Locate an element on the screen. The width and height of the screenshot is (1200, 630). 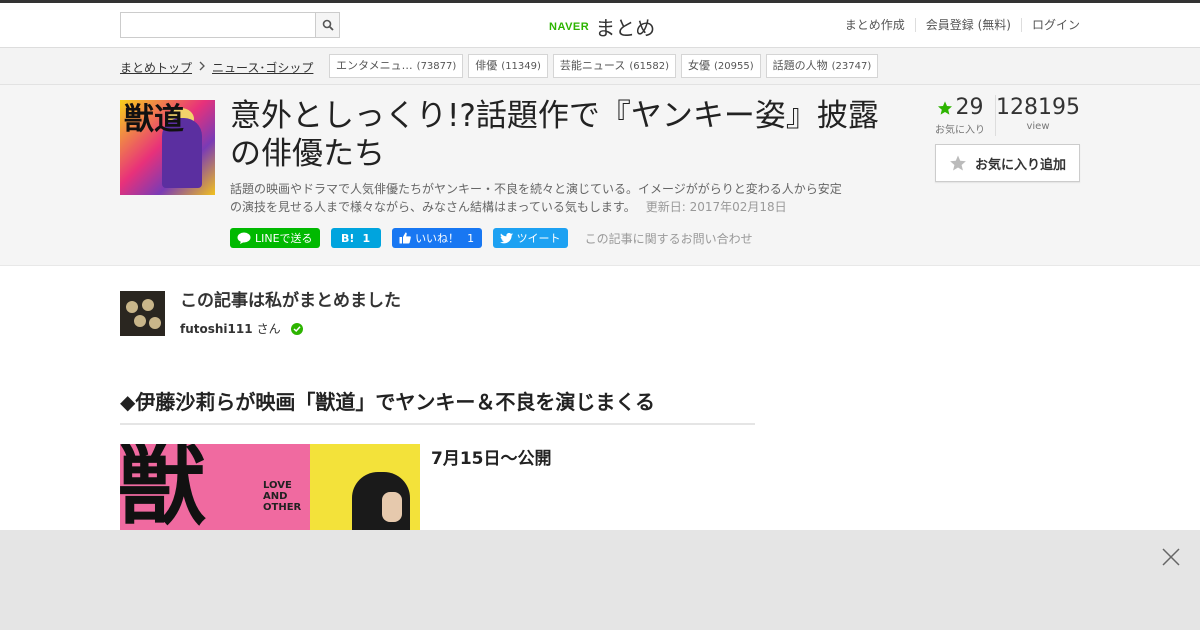
search-button is located at coordinates (327, 25).